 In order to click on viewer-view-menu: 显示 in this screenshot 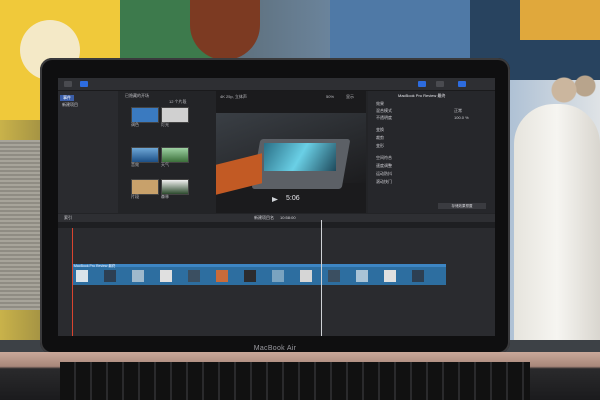, I will do `click(350, 97)`.